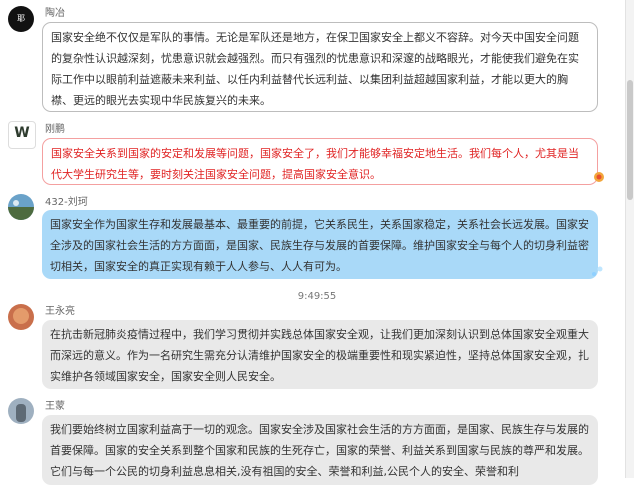 Image resolution: width=634 pixels, height=485 pixels. Describe the element at coordinates (629, 239) in the screenshot. I see `vertical-scrollbar` at that location.